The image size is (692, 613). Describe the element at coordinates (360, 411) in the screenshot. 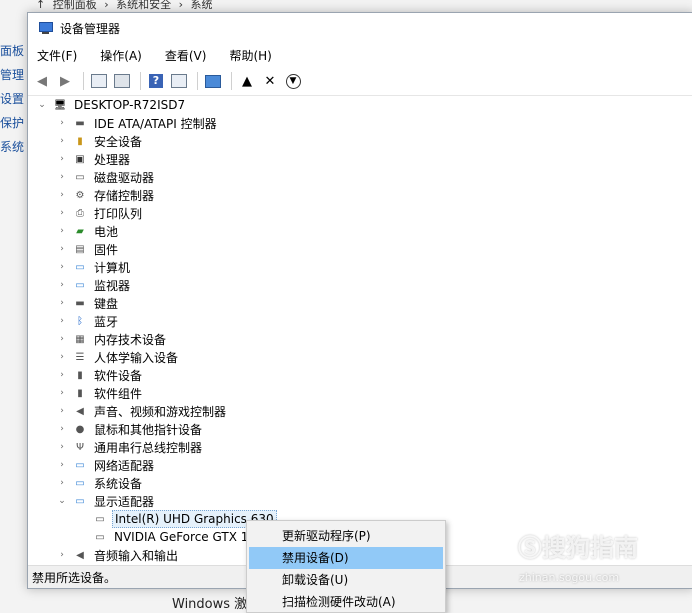

I see `tree-category: › ◀ 声音、视频和游戏控制器` at that location.